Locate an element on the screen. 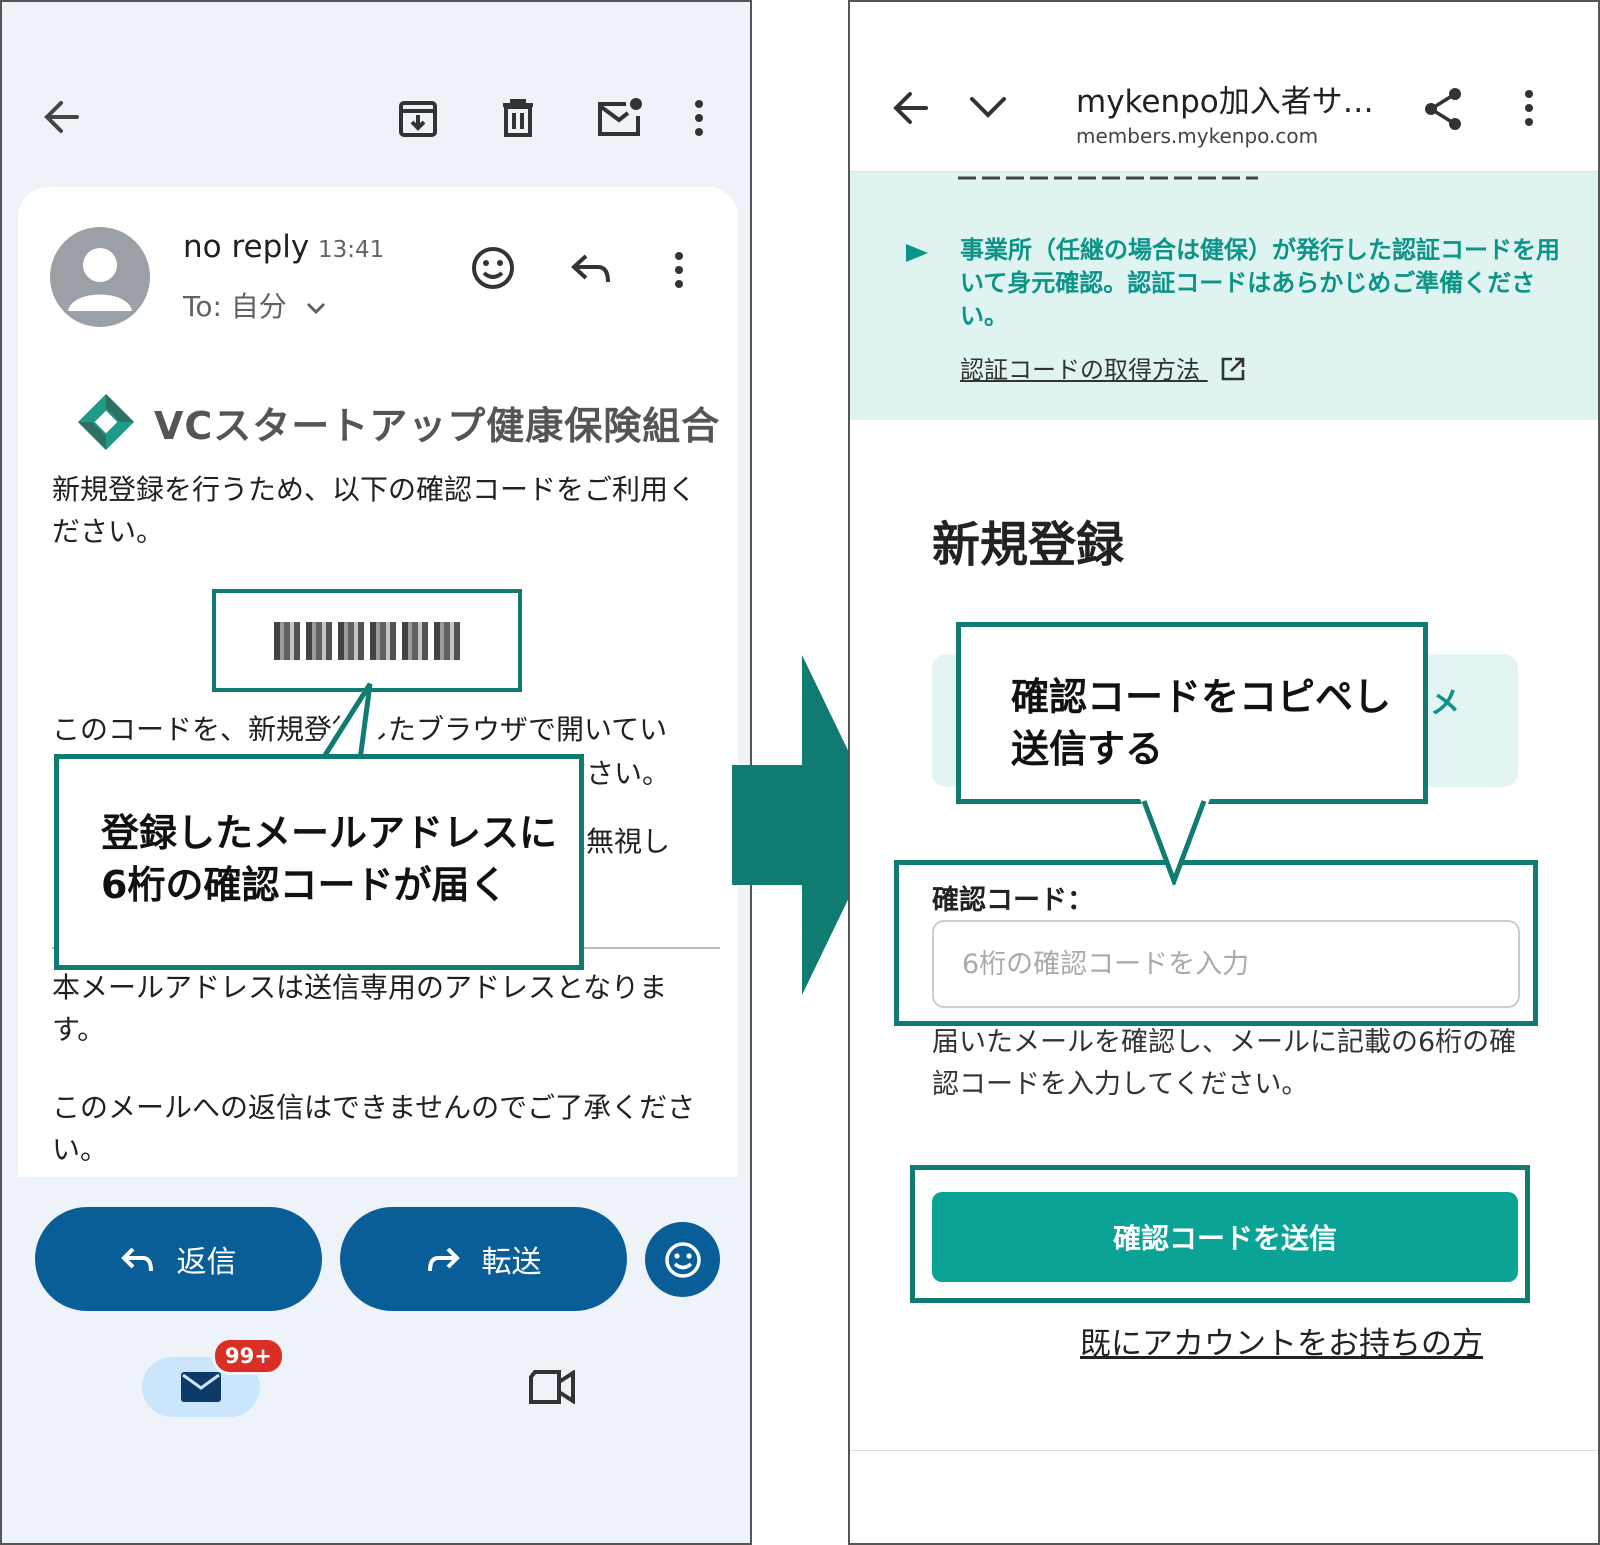  email-intro-text: 新規登録を行うため、以下の確認コードをご利用ください。 is located at coordinates (374, 510).